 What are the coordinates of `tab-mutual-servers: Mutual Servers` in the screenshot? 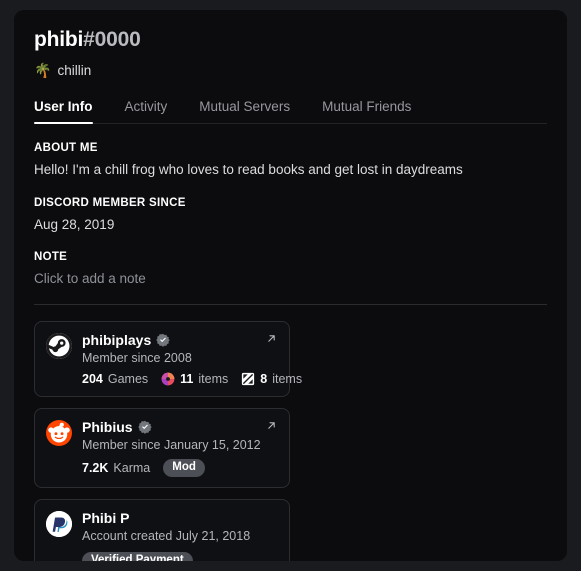 It's located at (244, 111).